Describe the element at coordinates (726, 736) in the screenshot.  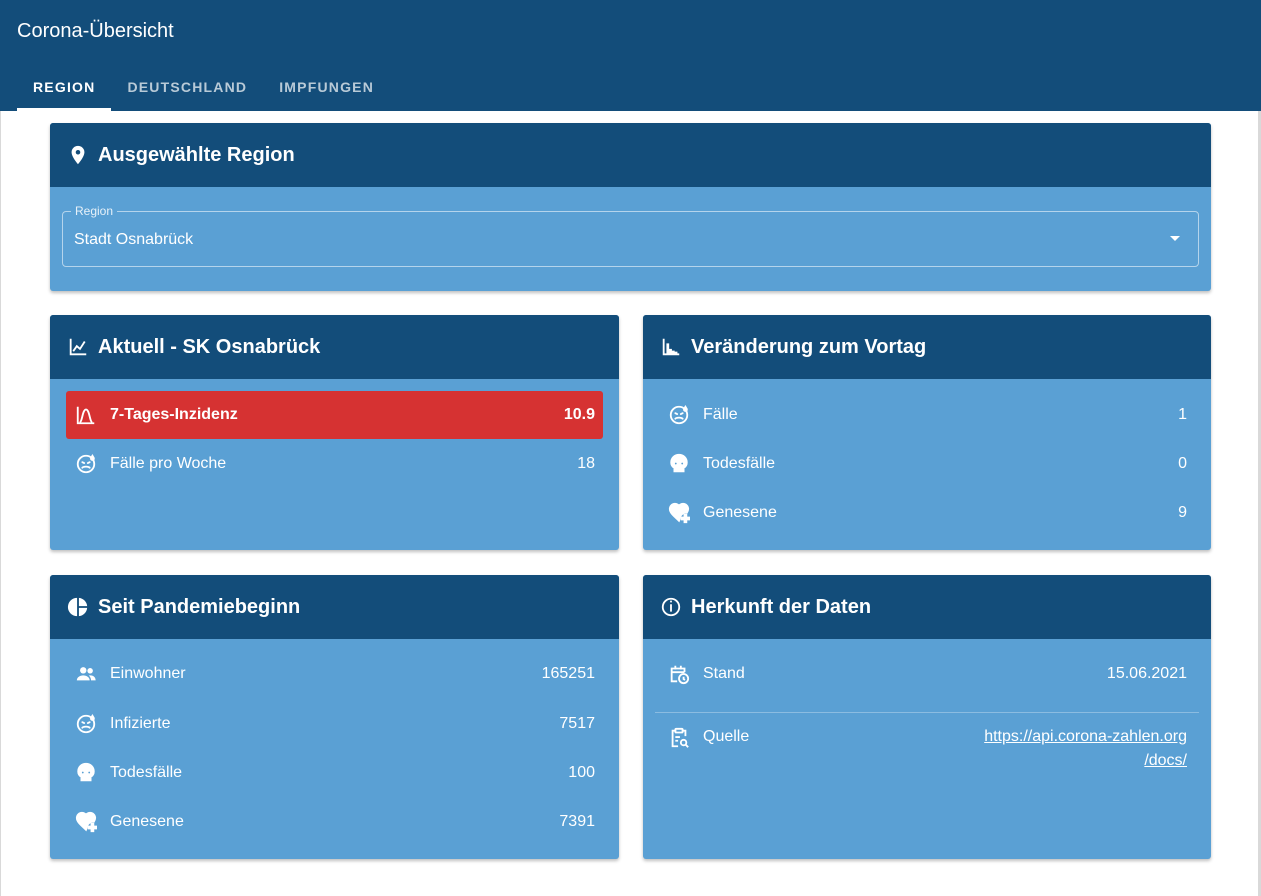
I see `quelle-label: Quelle` at that location.